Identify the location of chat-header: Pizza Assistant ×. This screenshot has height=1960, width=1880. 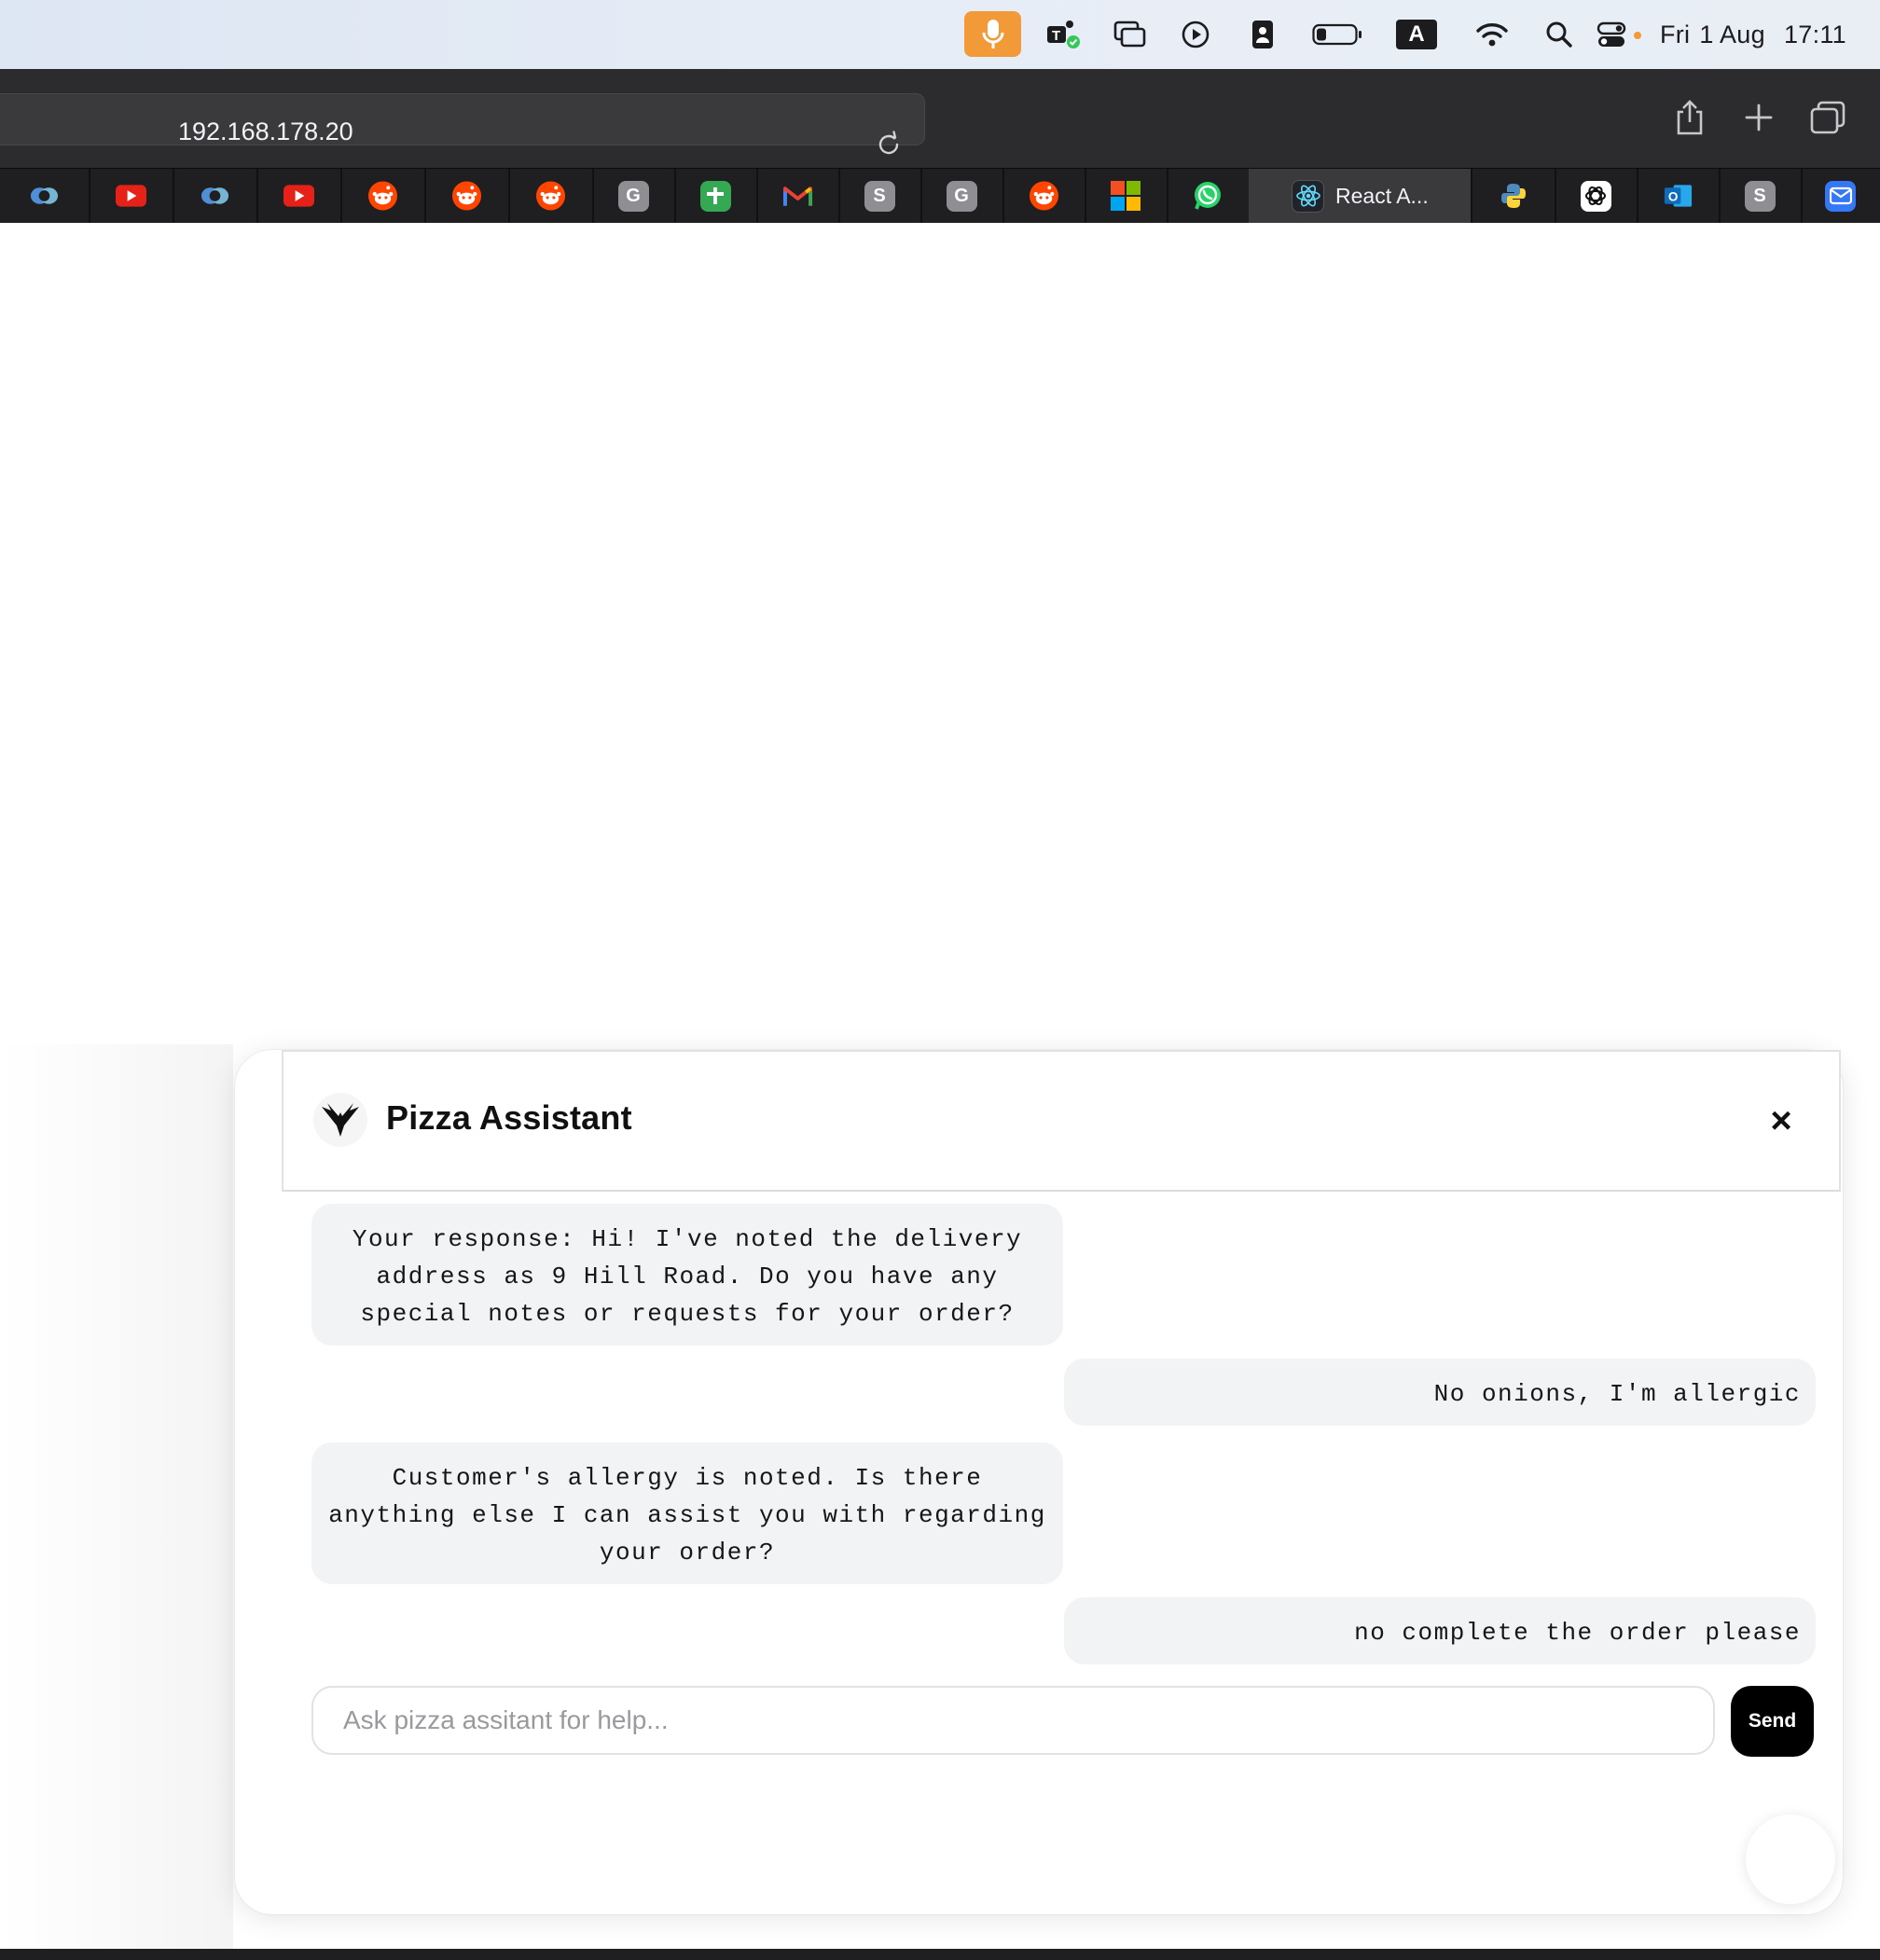
(1061, 1121).